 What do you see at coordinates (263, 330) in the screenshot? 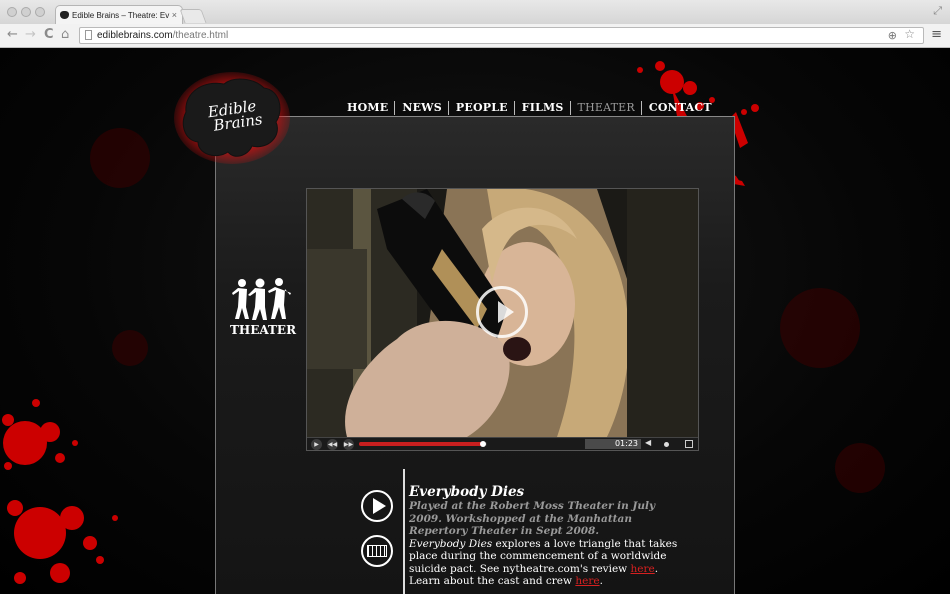
I see `section-label: THEATER` at bounding box center [263, 330].